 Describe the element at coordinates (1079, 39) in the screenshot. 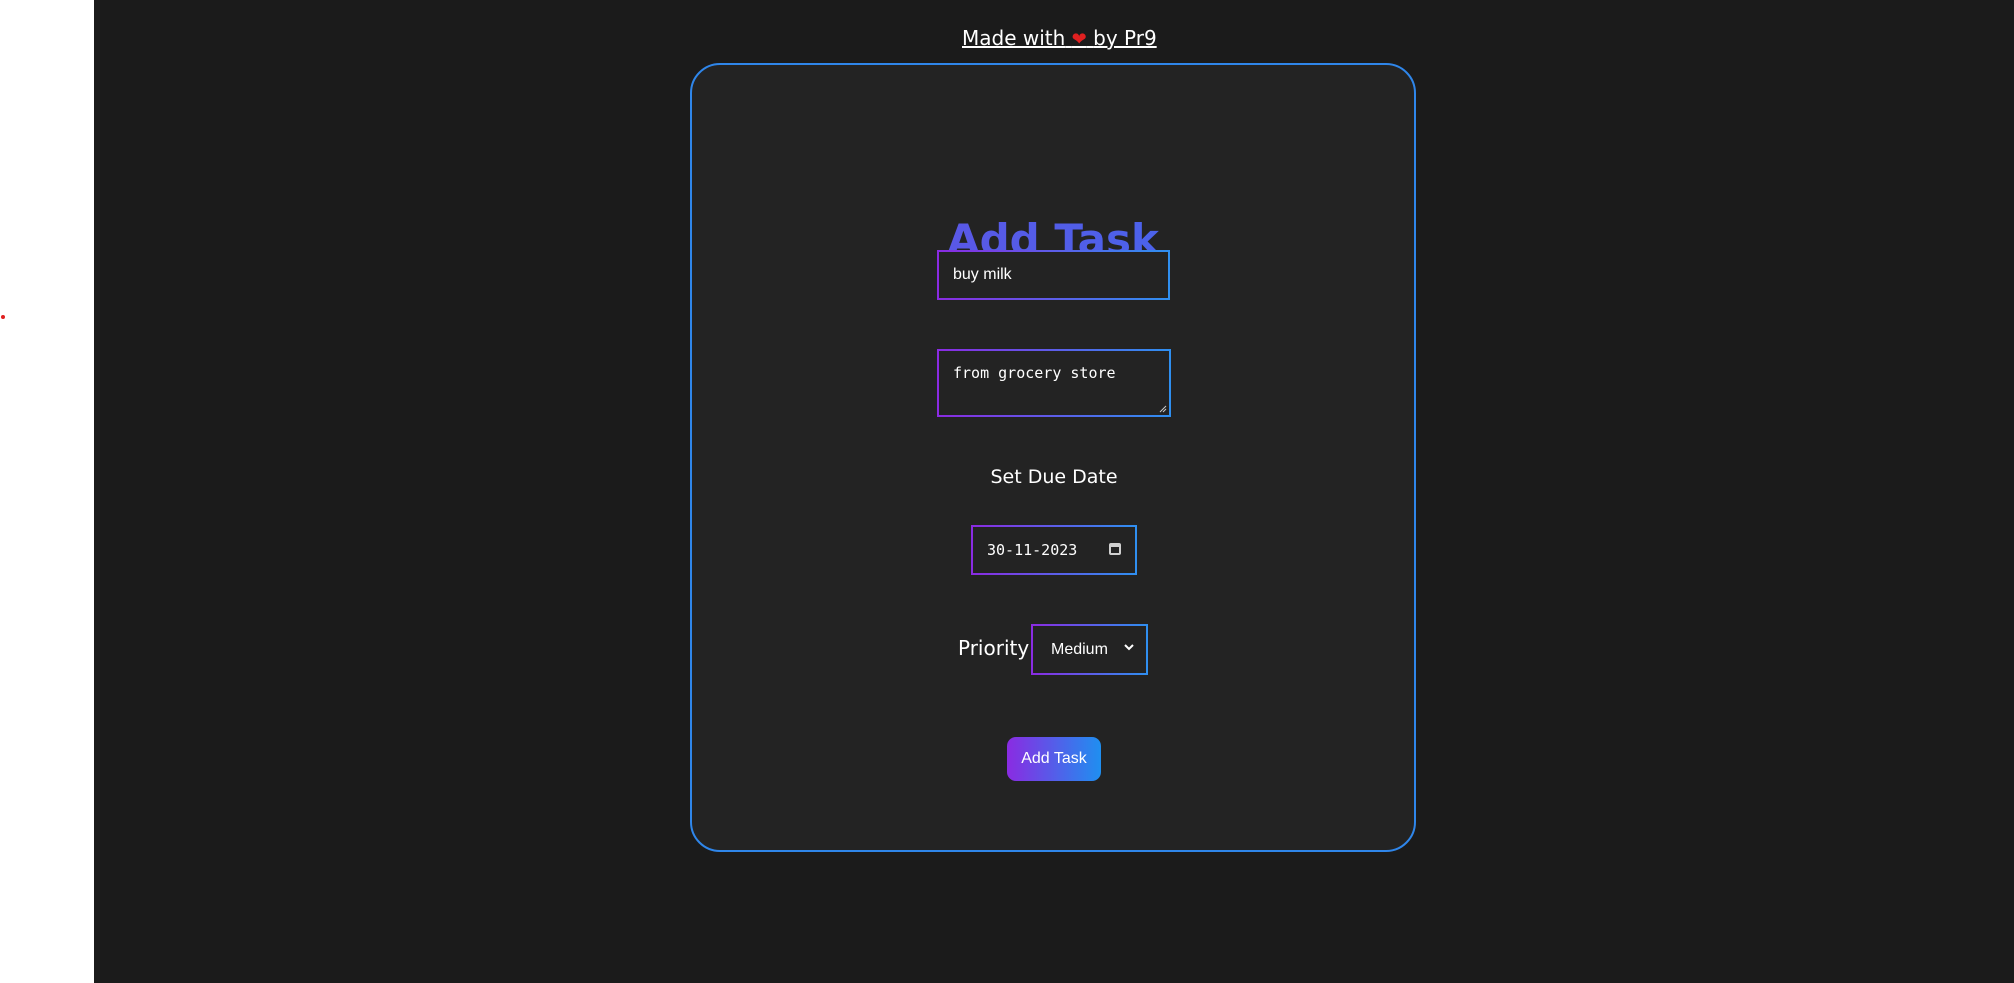

I see `heart-icon: ❤` at that location.